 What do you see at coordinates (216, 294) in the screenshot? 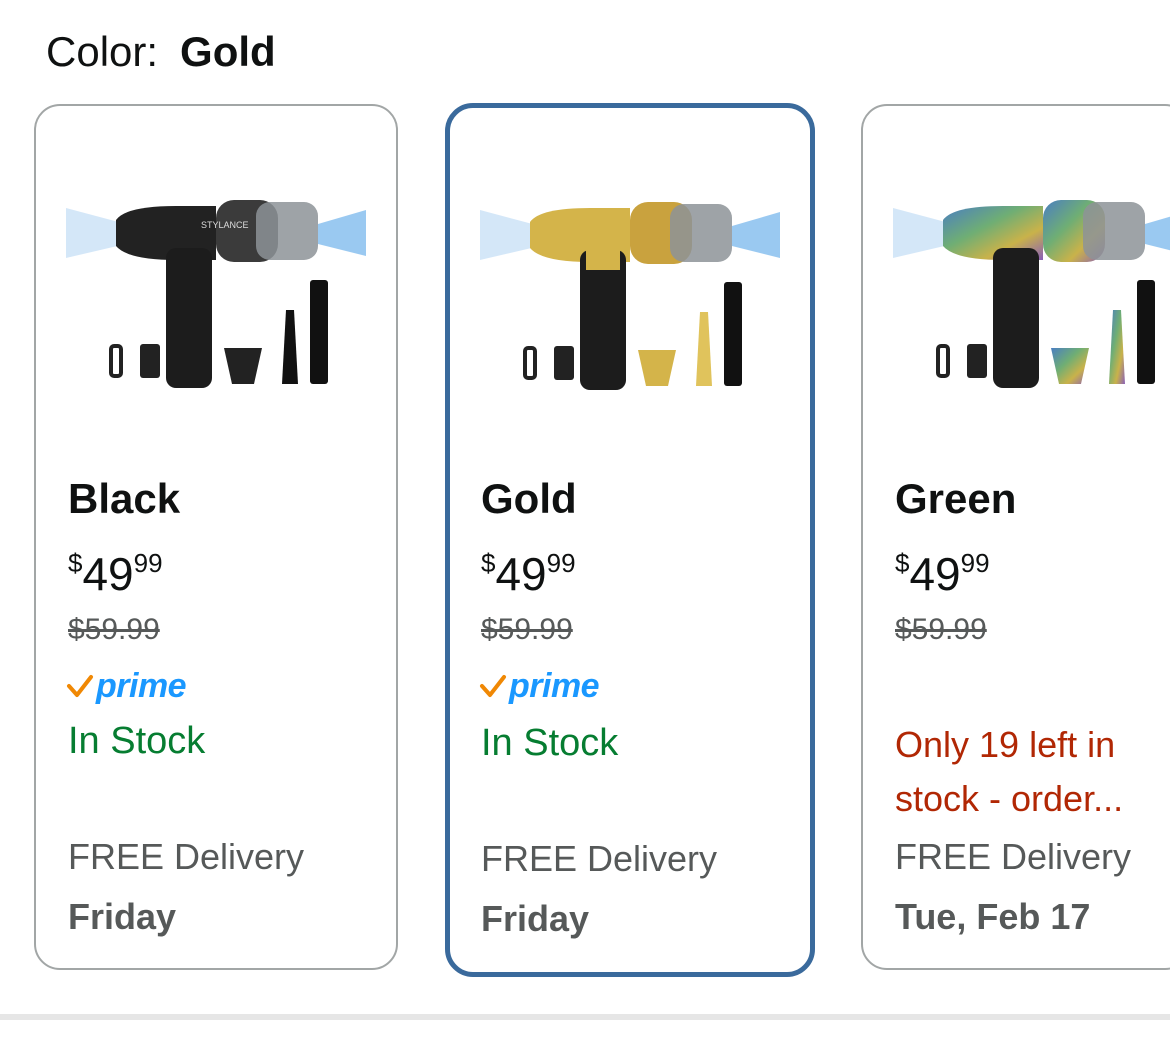
I see `product-image-black: STYLANCE` at bounding box center [216, 294].